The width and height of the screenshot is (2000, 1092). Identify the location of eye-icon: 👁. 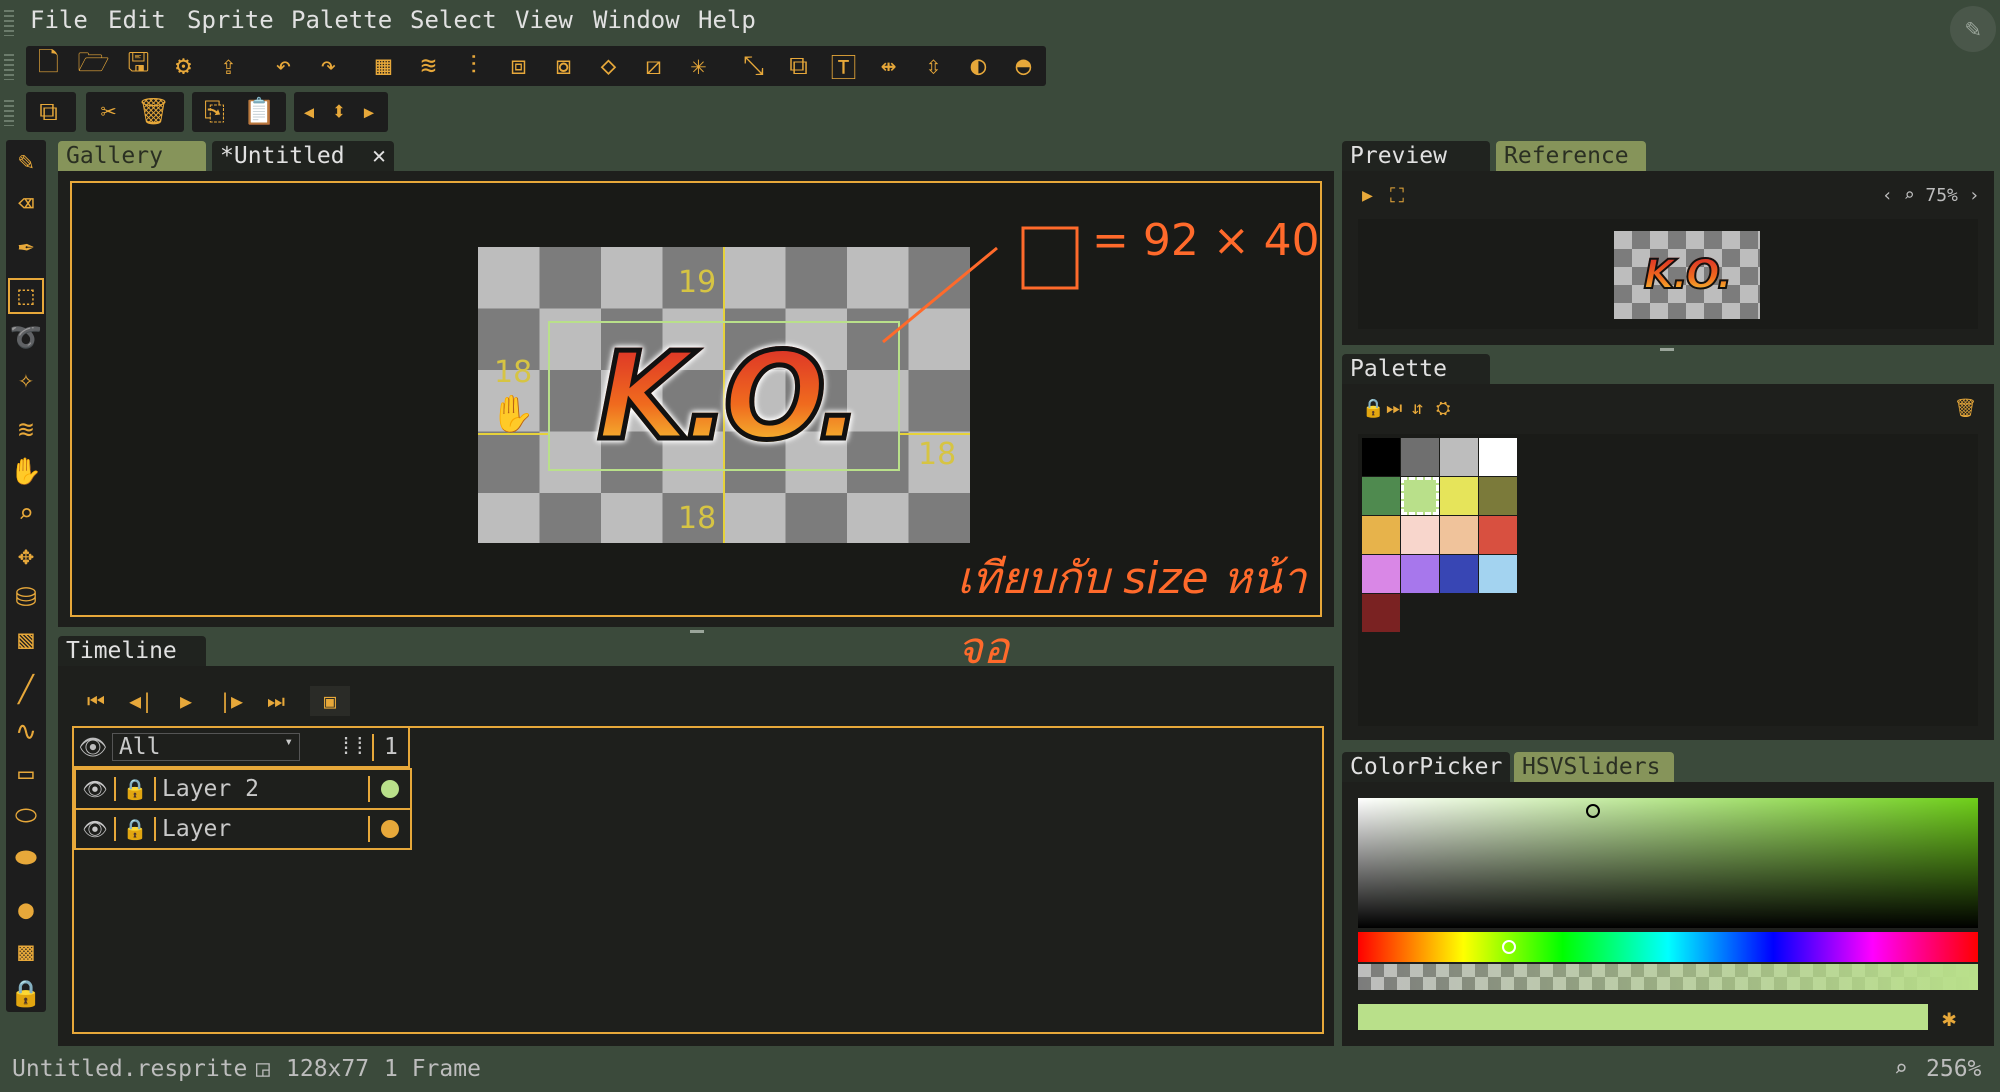
(93, 747).